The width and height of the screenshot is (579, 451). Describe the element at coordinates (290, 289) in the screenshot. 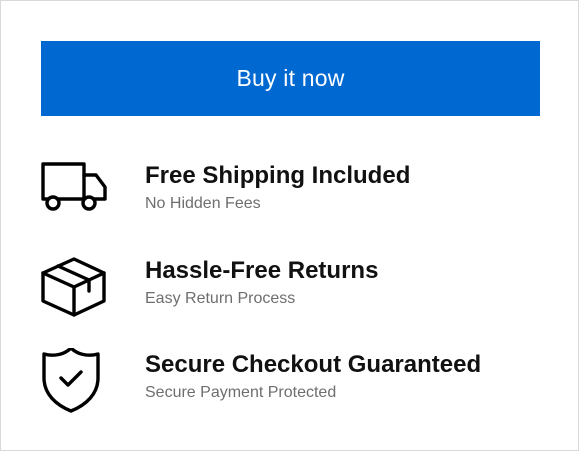

I see `feature-free-returns: Hassle-Free Returns Easy Return Process` at that location.